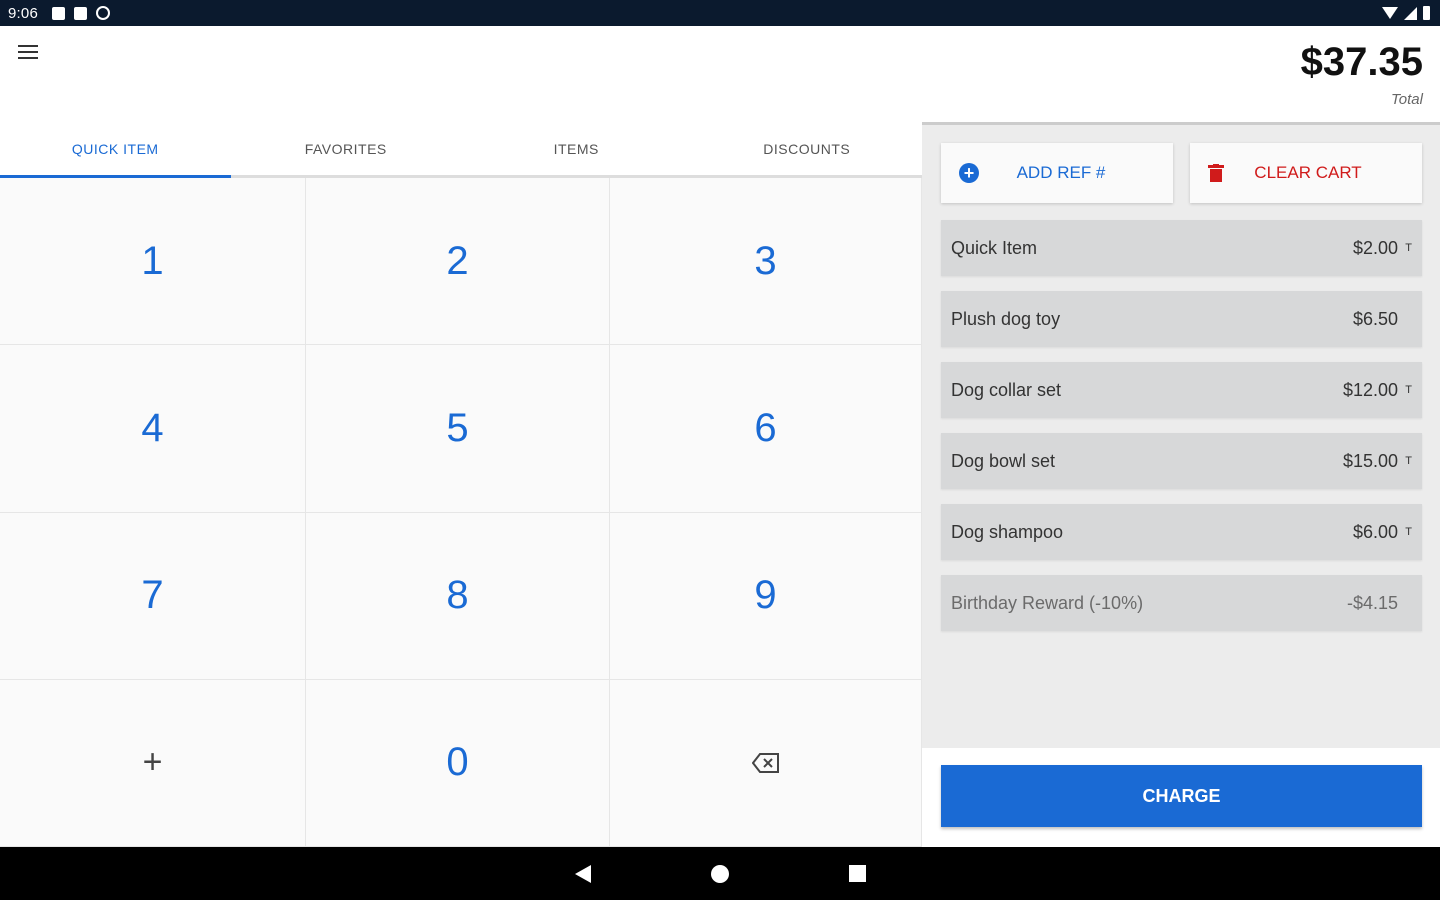  What do you see at coordinates (115, 150) in the screenshot?
I see `tab-quick-item: QUICK ITEM` at bounding box center [115, 150].